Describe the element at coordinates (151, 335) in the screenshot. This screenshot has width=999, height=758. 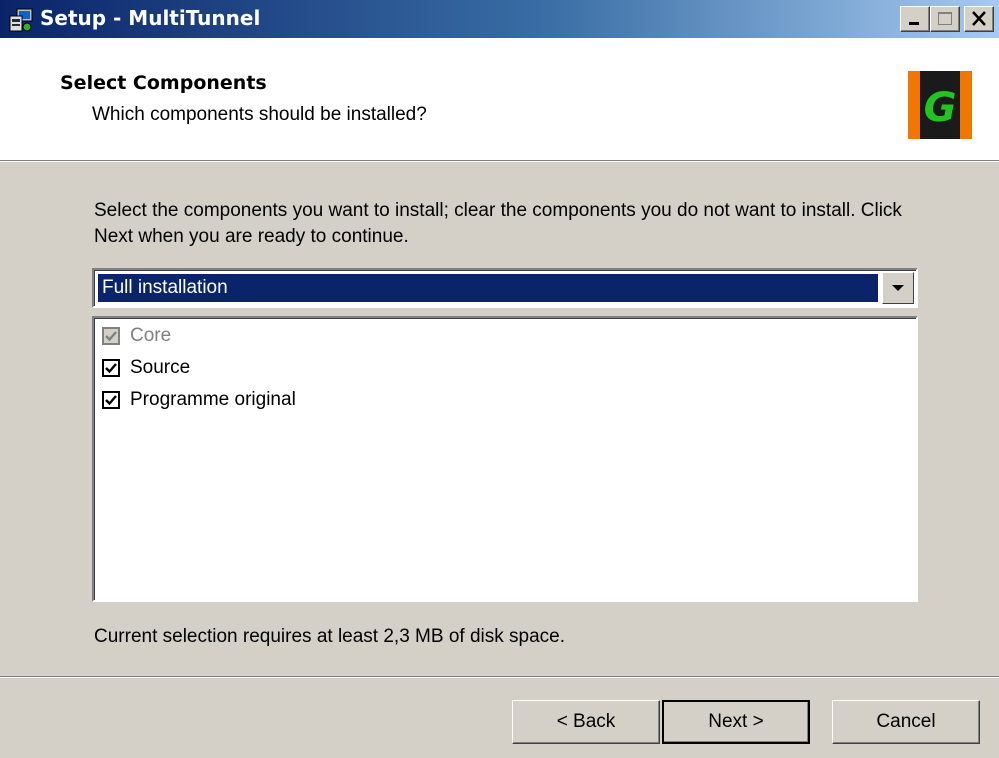
I see `component-label: Core` at that location.